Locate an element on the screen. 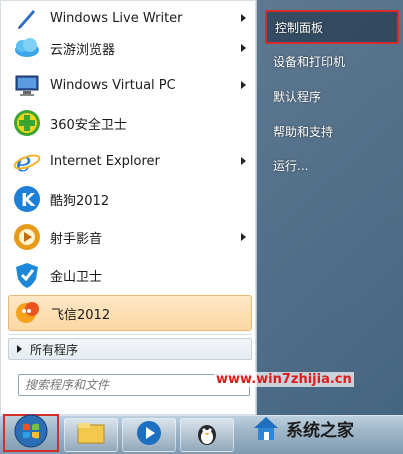 Image resolution: width=403 pixels, height=454 pixels. program-shooter-player: 射手影音 is located at coordinates (130, 237).